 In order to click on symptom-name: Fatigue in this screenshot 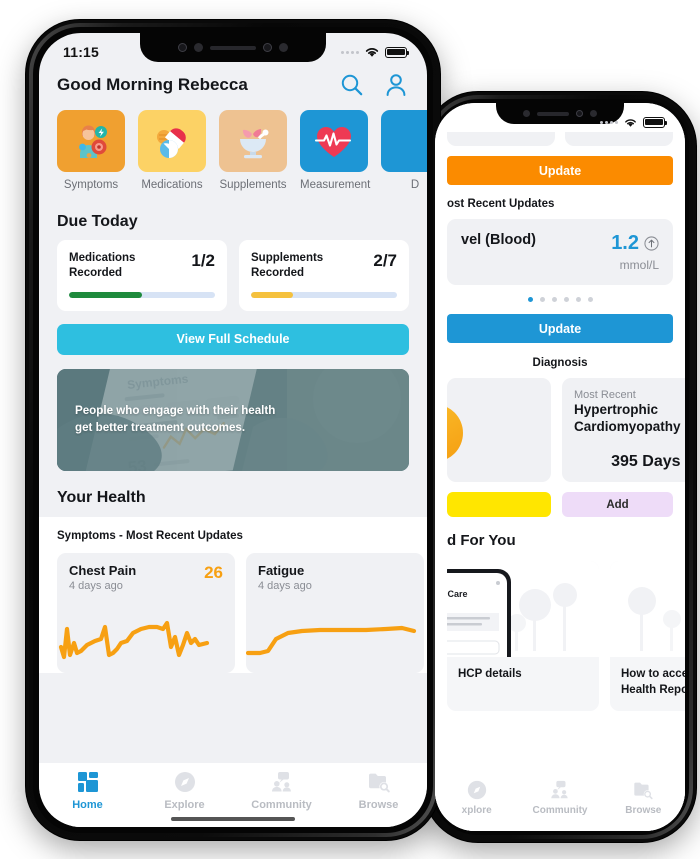, I will do `click(281, 570)`.